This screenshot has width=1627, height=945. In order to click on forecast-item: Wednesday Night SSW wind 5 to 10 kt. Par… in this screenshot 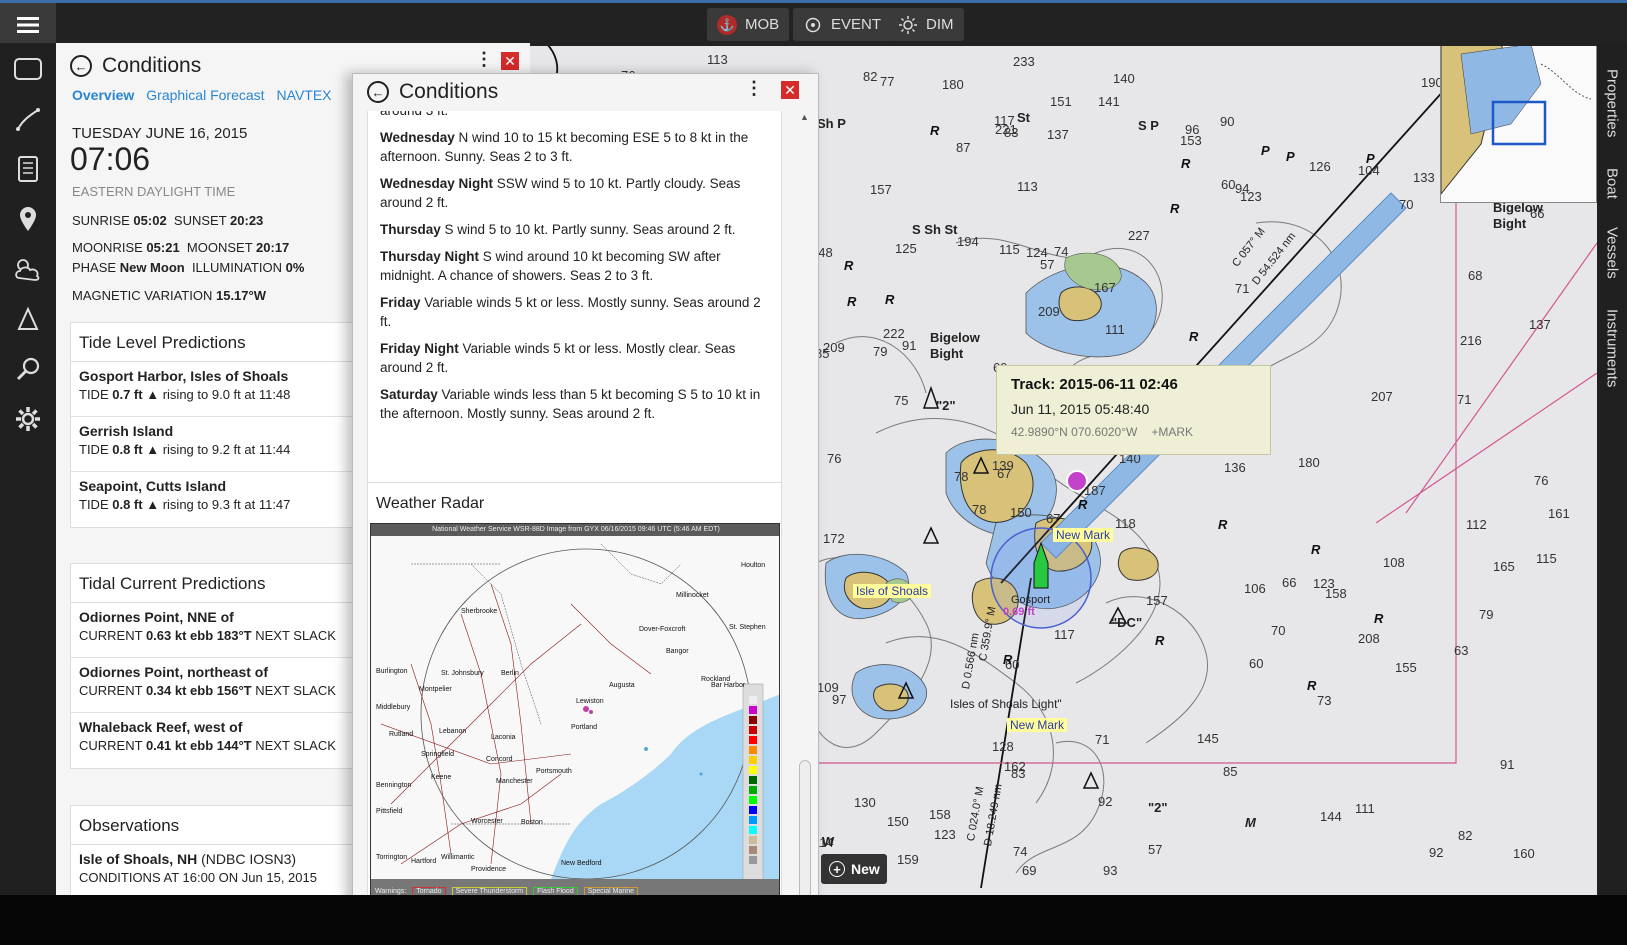, I will do `click(574, 193)`.